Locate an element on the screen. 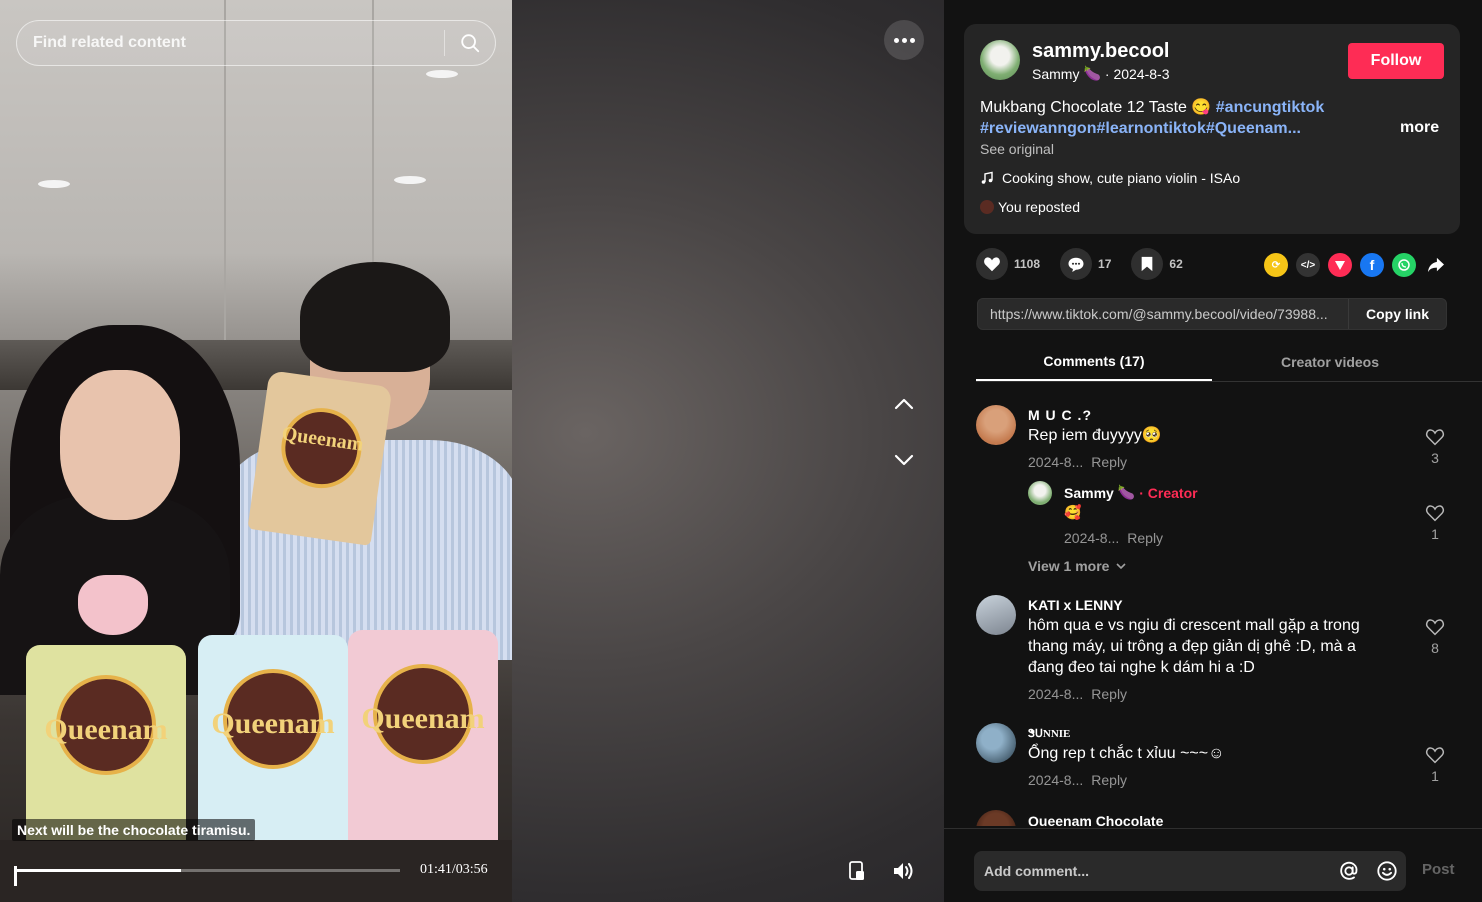 This screenshot has width=1482, height=902. heart-icon is located at coordinates (992, 264).